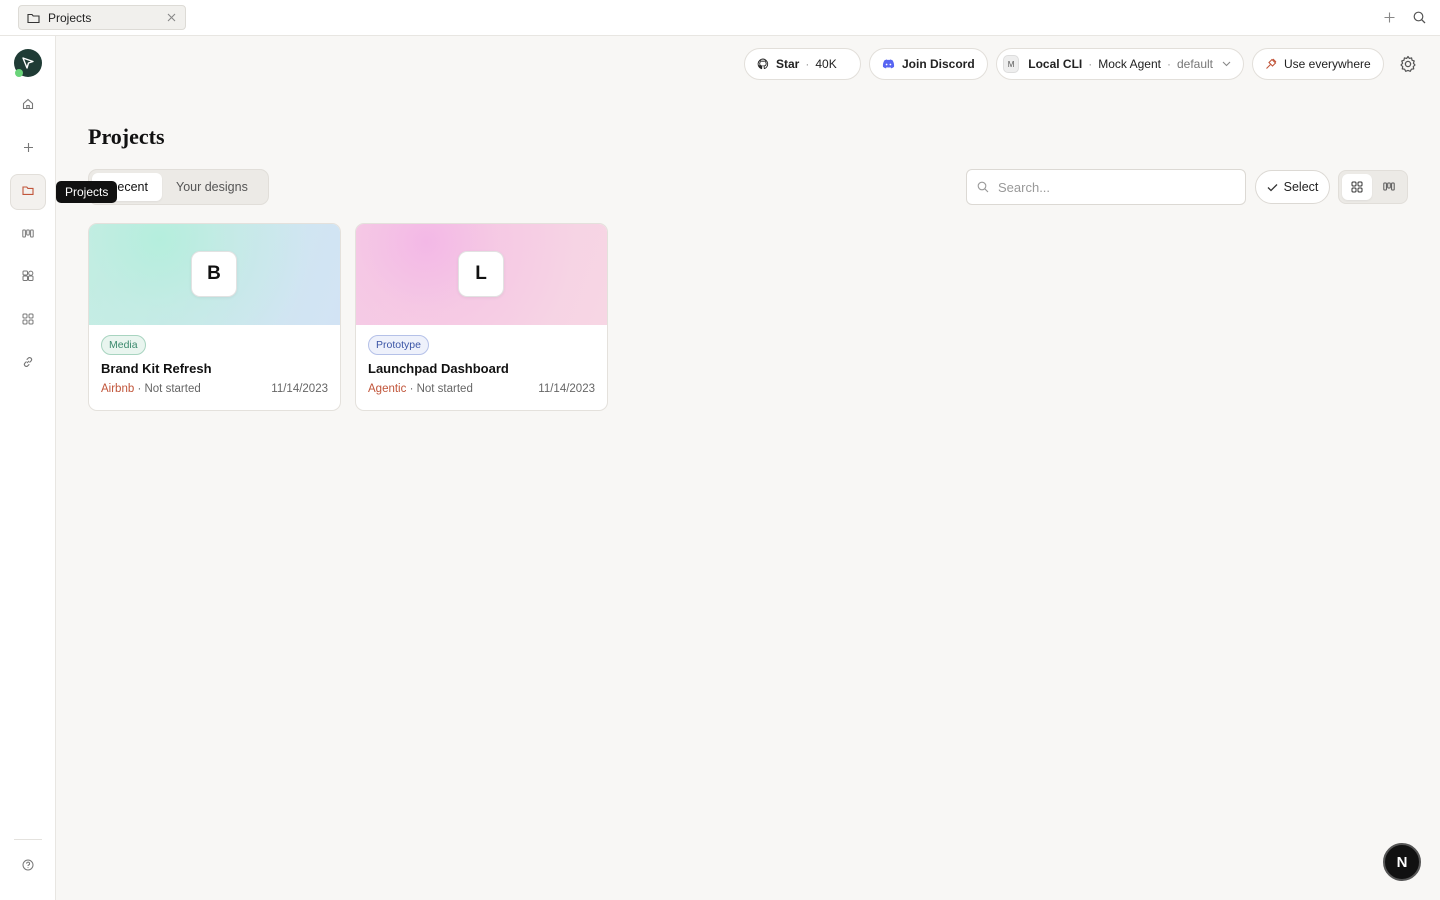 The height and width of the screenshot is (900, 1440). Describe the element at coordinates (87, 192) in the screenshot. I see `sidebar-tooltip: Projects` at that location.